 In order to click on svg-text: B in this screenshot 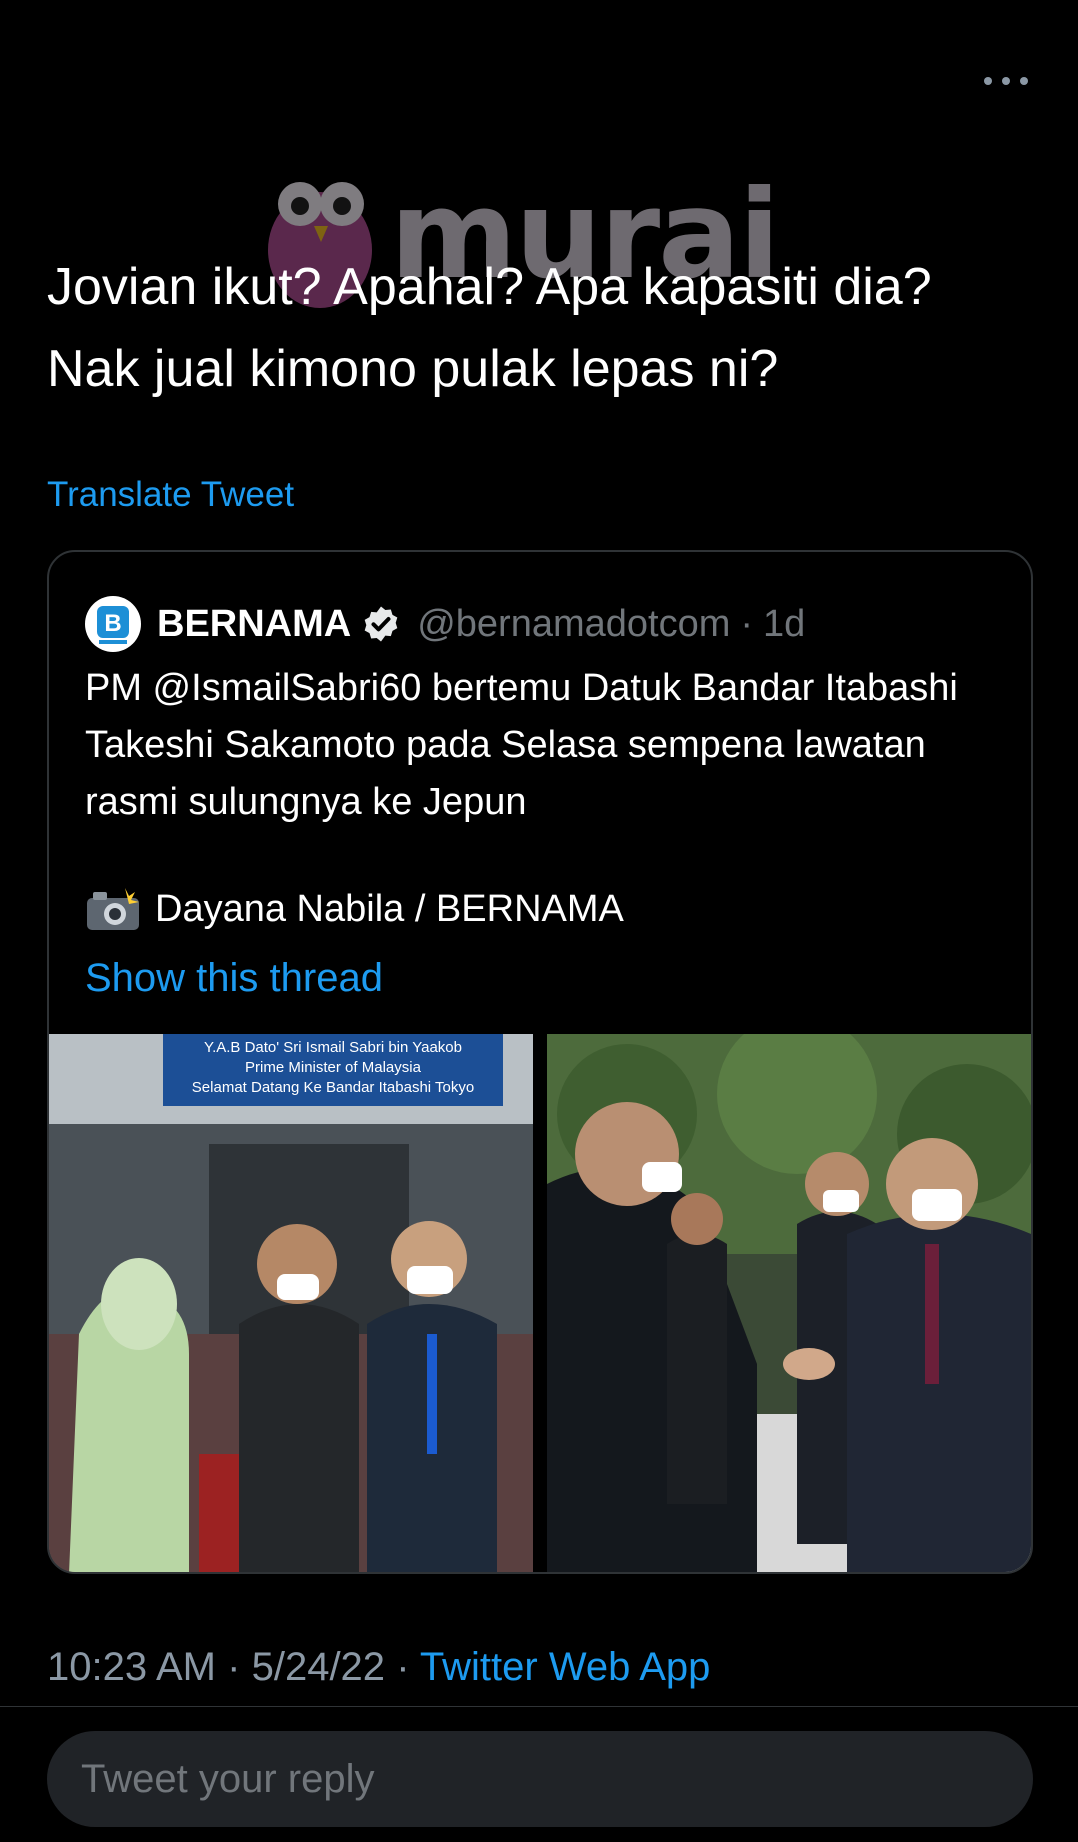, I will do `click(112, 623)`.